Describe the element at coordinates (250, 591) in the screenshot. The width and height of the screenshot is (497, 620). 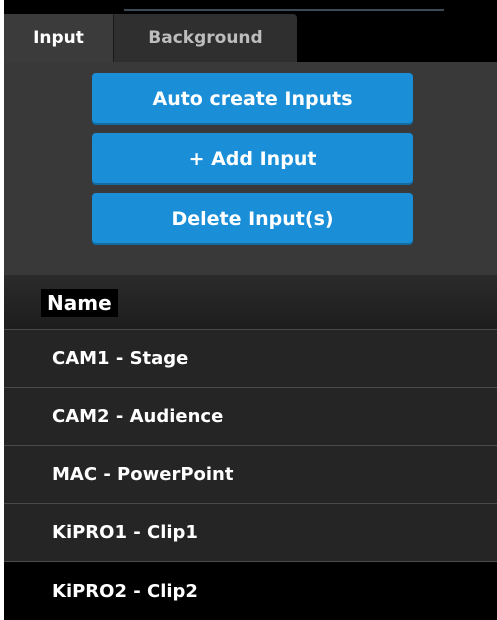
I see `list-item-kipro2: KiPRO2 - Clip2` at that location.